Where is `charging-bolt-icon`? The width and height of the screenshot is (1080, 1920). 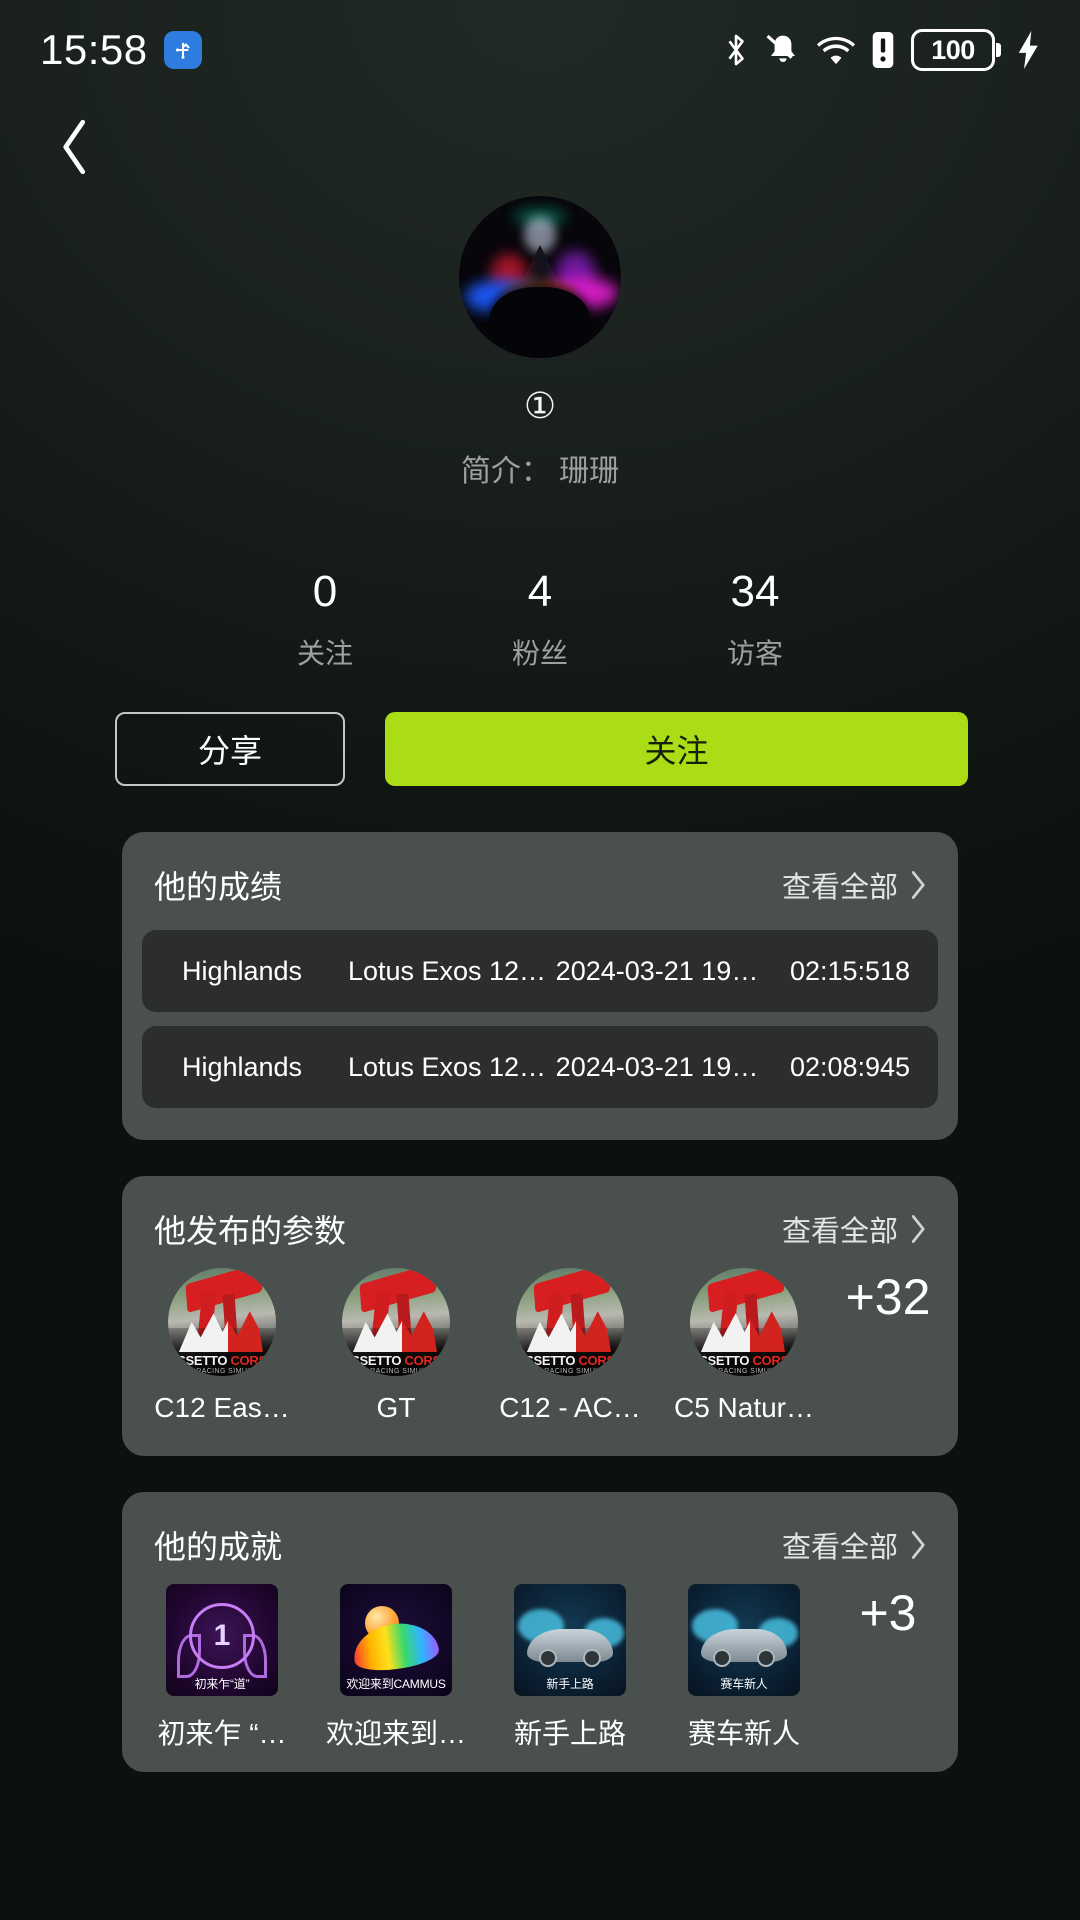 charging-bolt-icon is located at coordinates (1029, 50).